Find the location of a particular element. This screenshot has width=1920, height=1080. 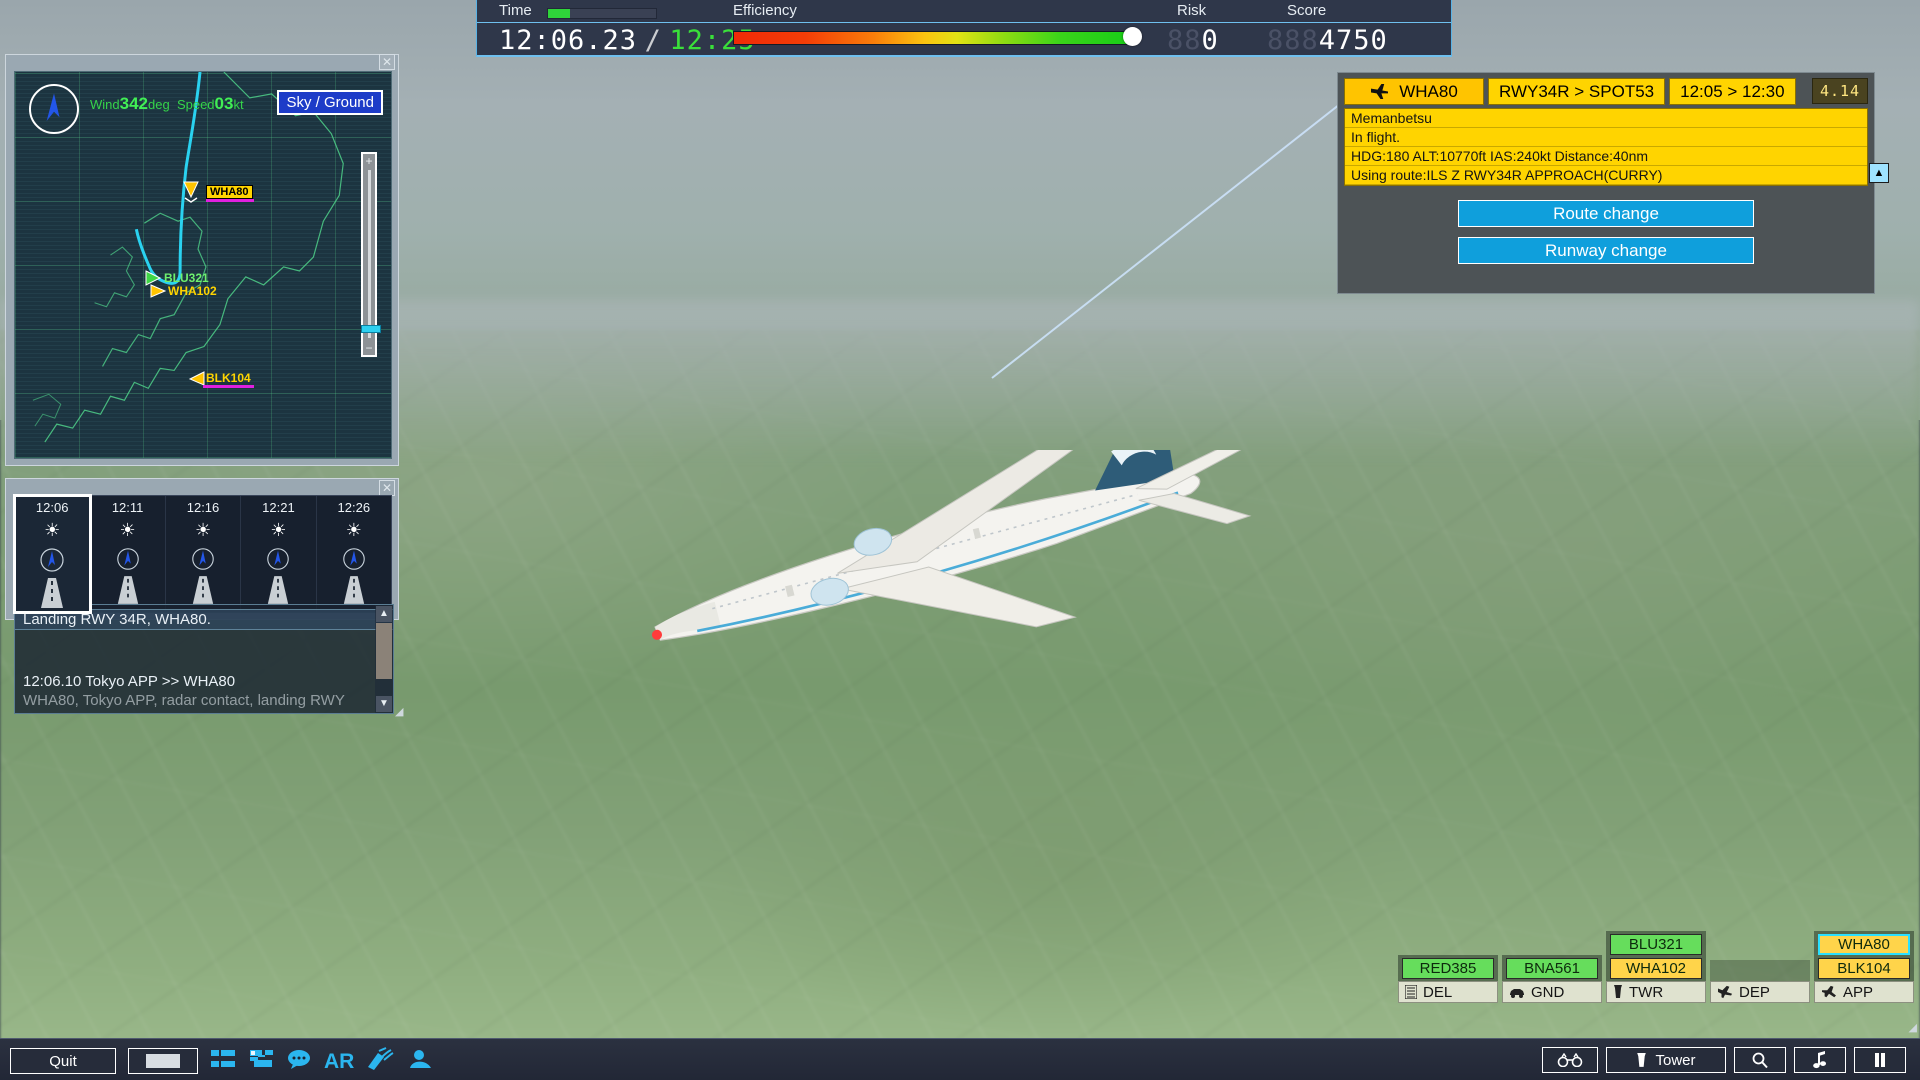

binoculars-button is located at coordinates (1570, 1060).